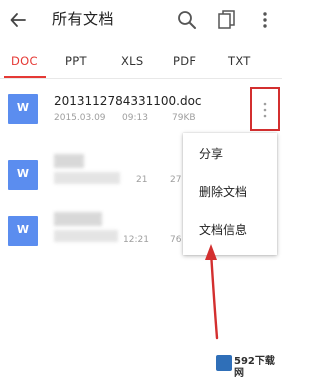 The width and height of the screenshot is (320, 380). I want to click on file-more-options-button, so click(265, 109).